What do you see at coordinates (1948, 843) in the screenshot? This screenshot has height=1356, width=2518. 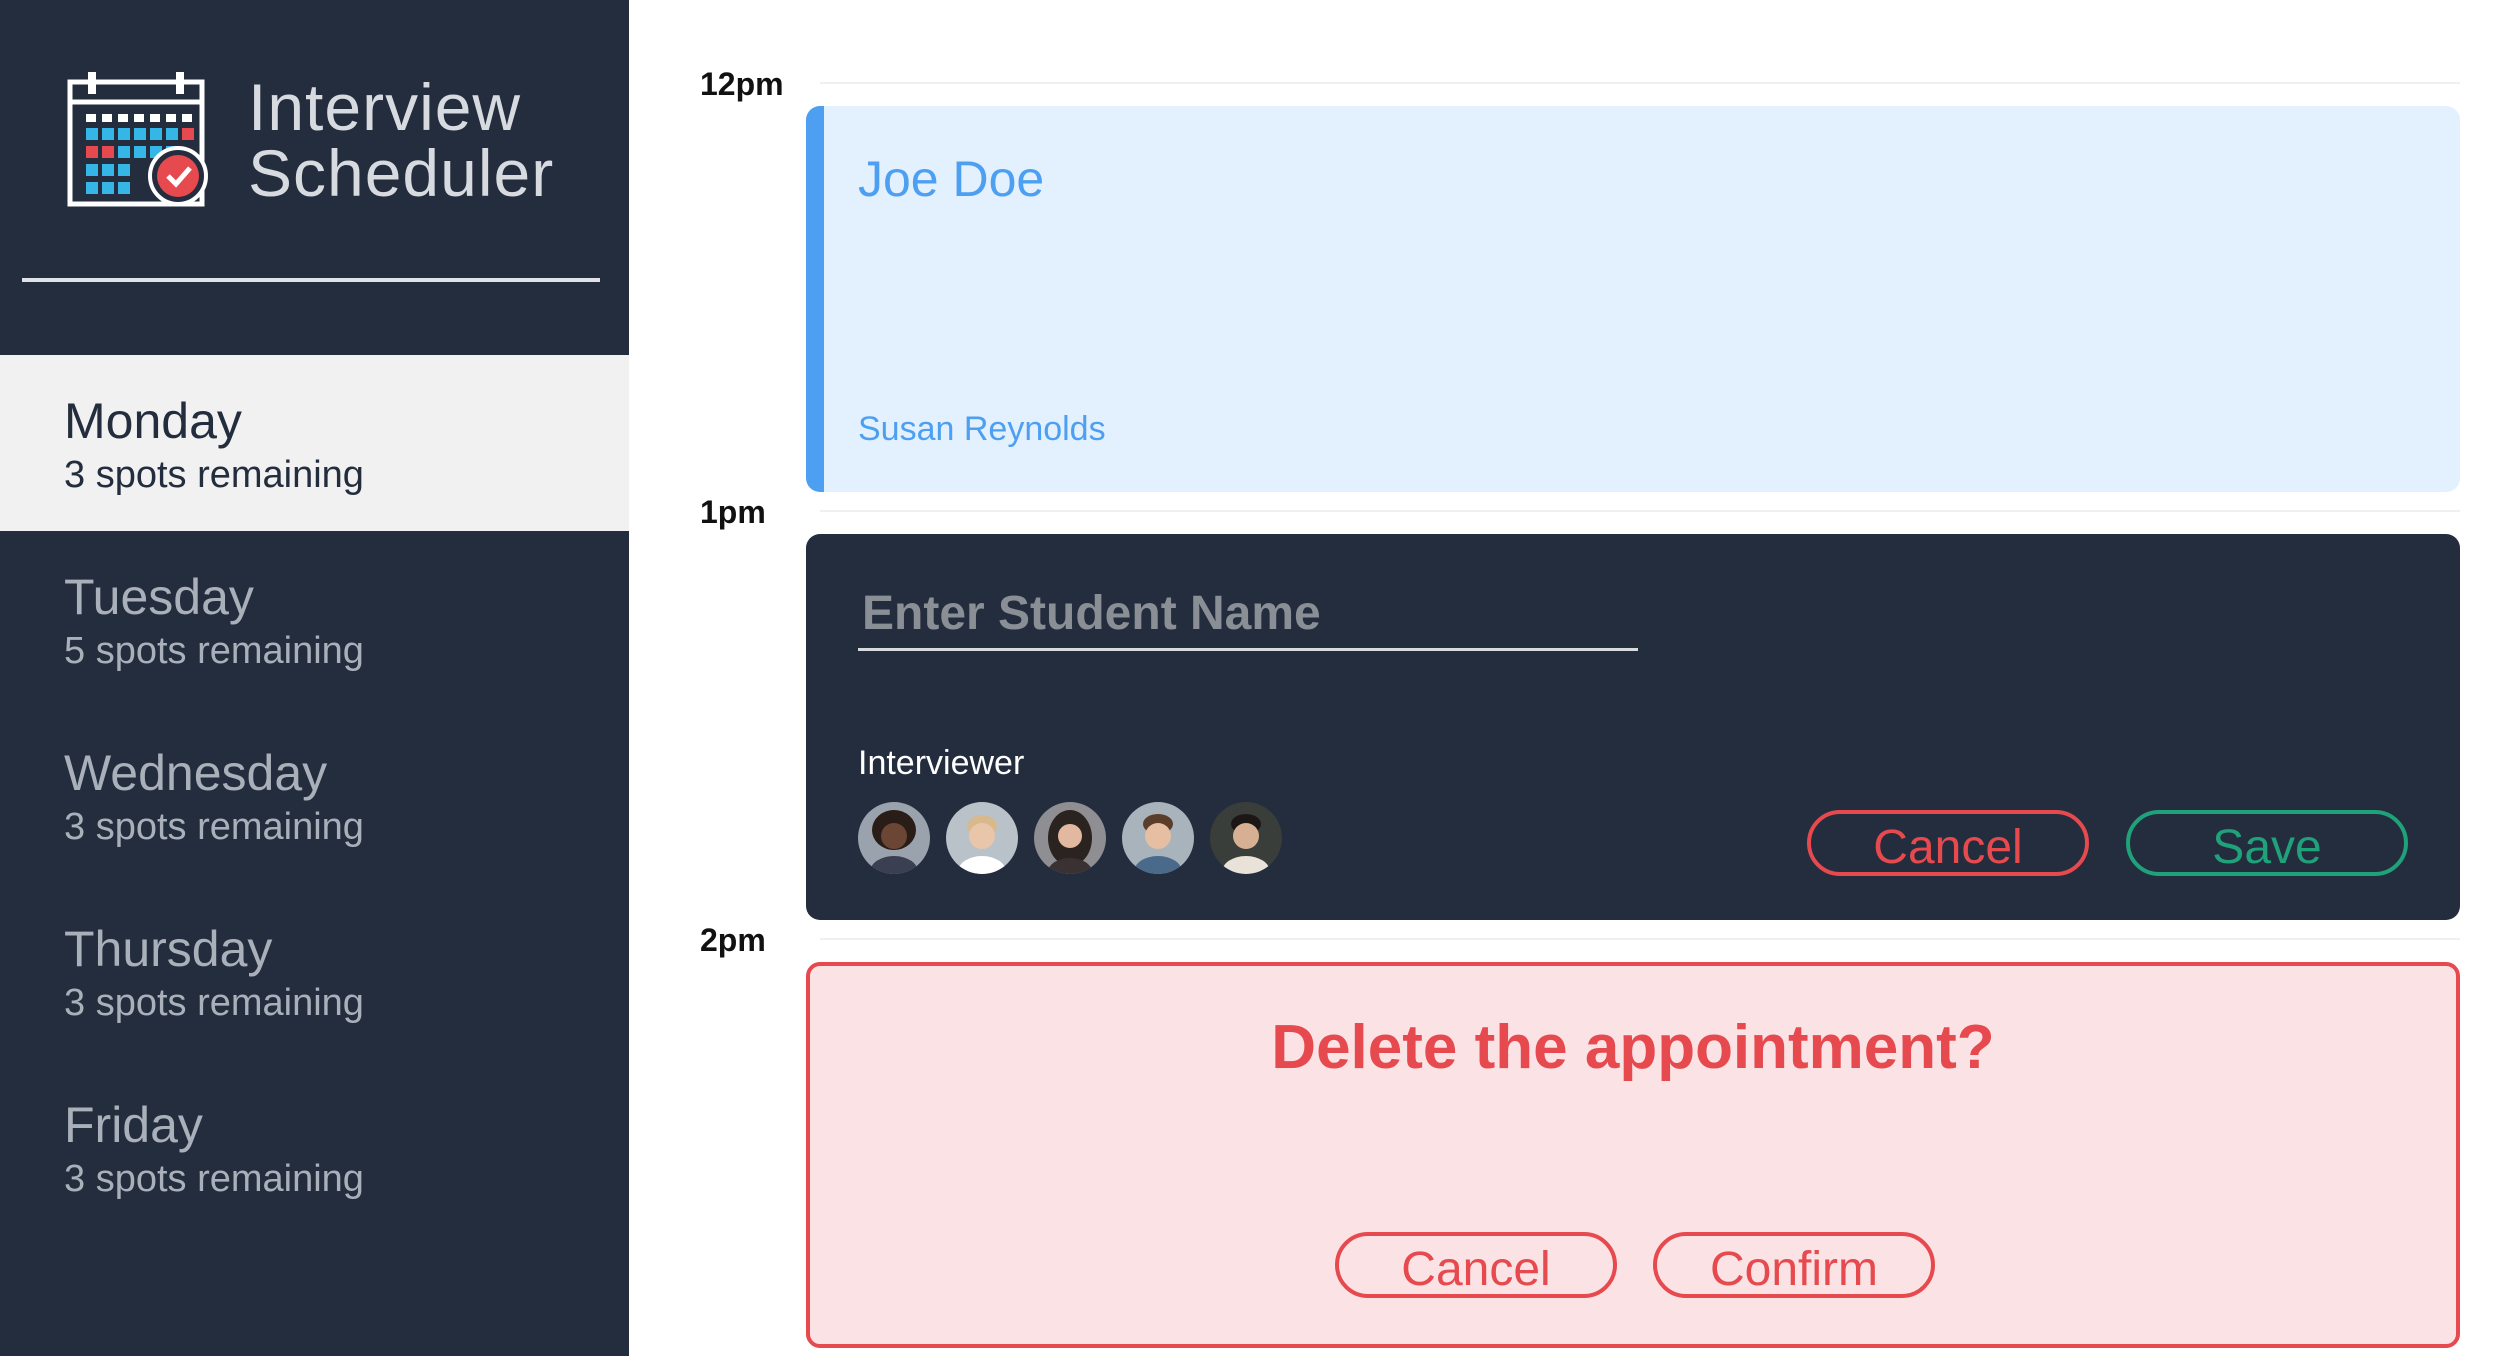 I see `cancel-button: Cancel` at bounding box center [1948, 843].